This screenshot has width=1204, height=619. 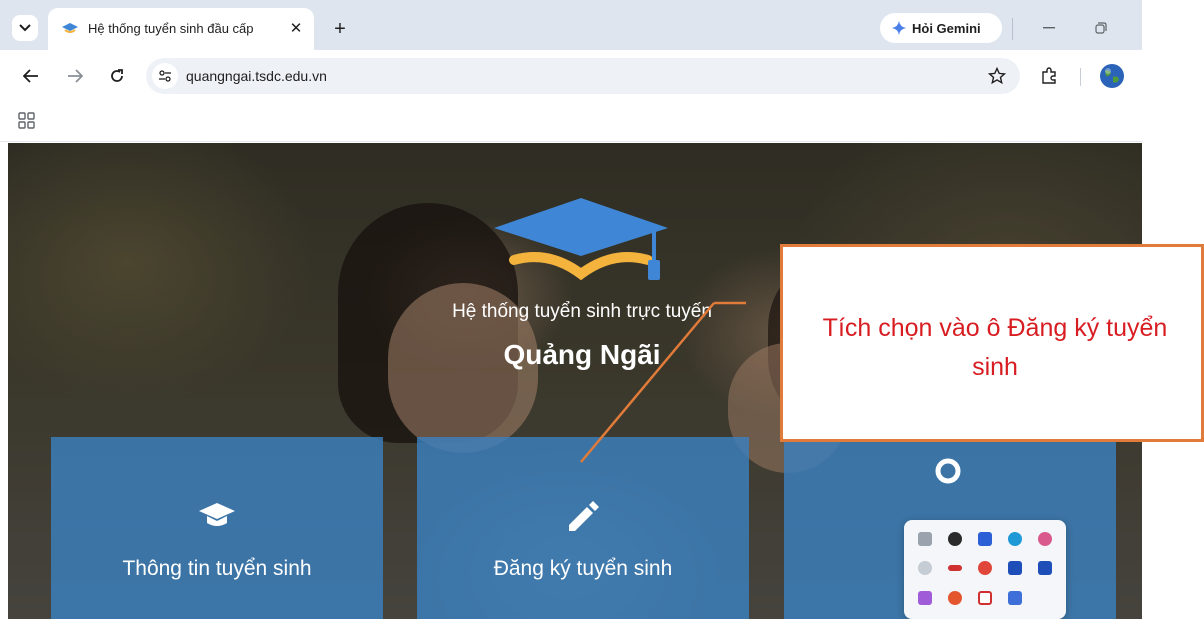 I want to click on chrome-icon, so click(x=985, y=568).